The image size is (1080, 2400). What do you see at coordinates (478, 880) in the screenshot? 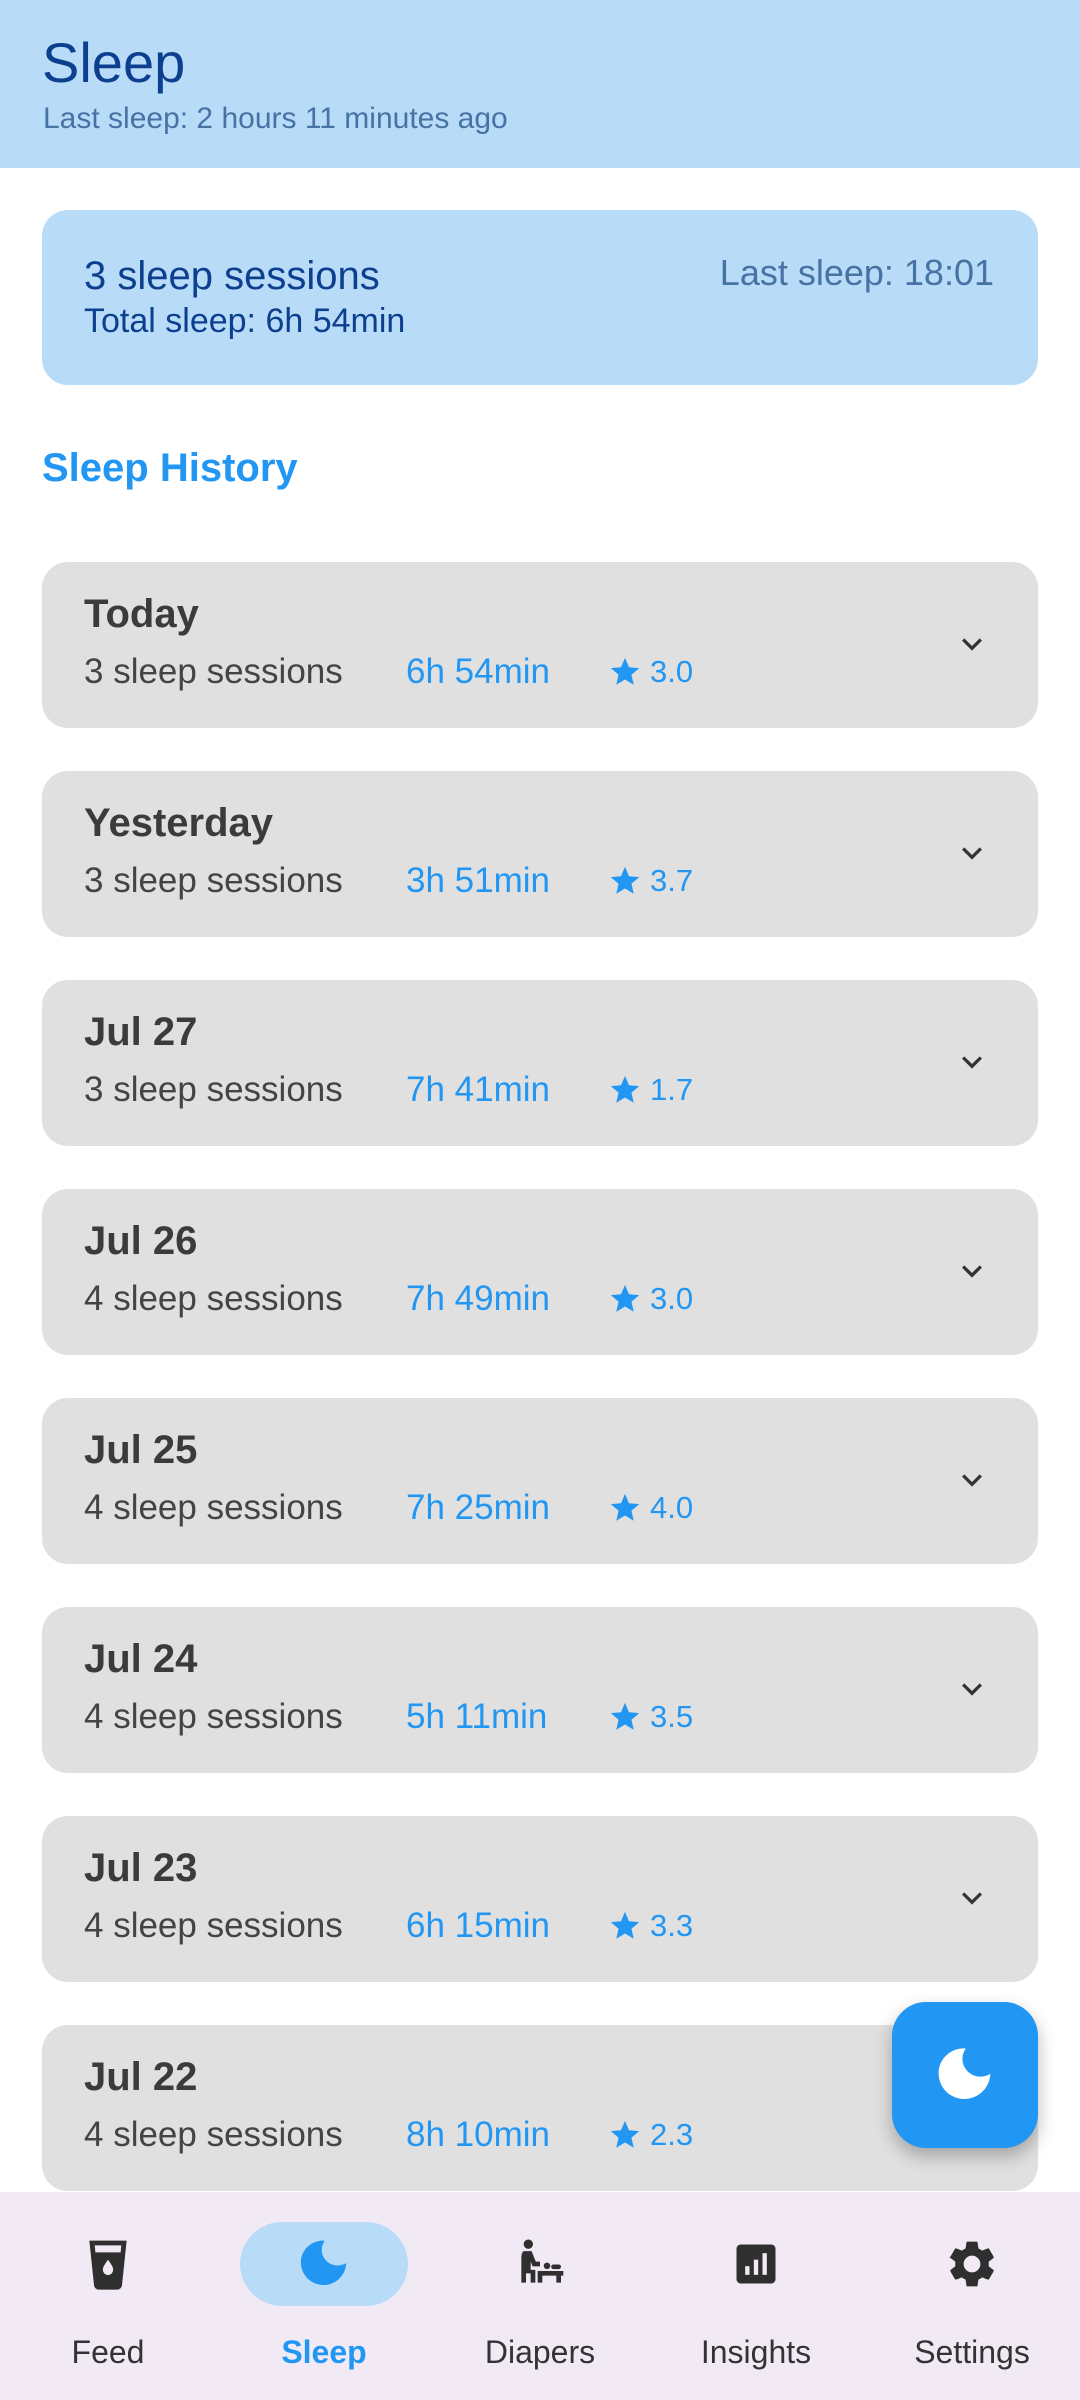
I see `day-duration: 3h 51min` at bounding box center [478, 880].